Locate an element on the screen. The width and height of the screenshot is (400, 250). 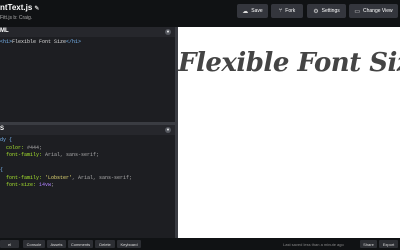
code-val: , Arial, sans-serif; is located at coordinates (102, 177).